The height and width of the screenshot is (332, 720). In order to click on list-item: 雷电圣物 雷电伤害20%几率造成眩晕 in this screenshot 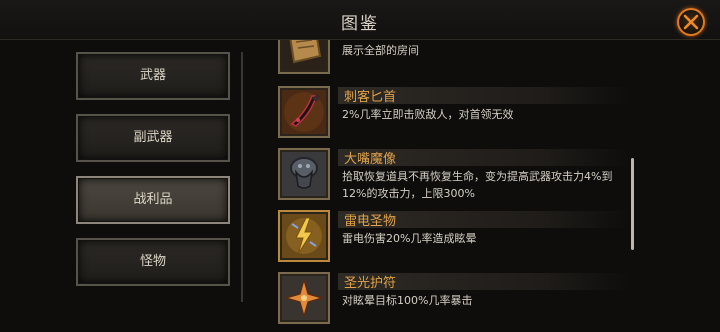, I will do `click(450, 236)`.